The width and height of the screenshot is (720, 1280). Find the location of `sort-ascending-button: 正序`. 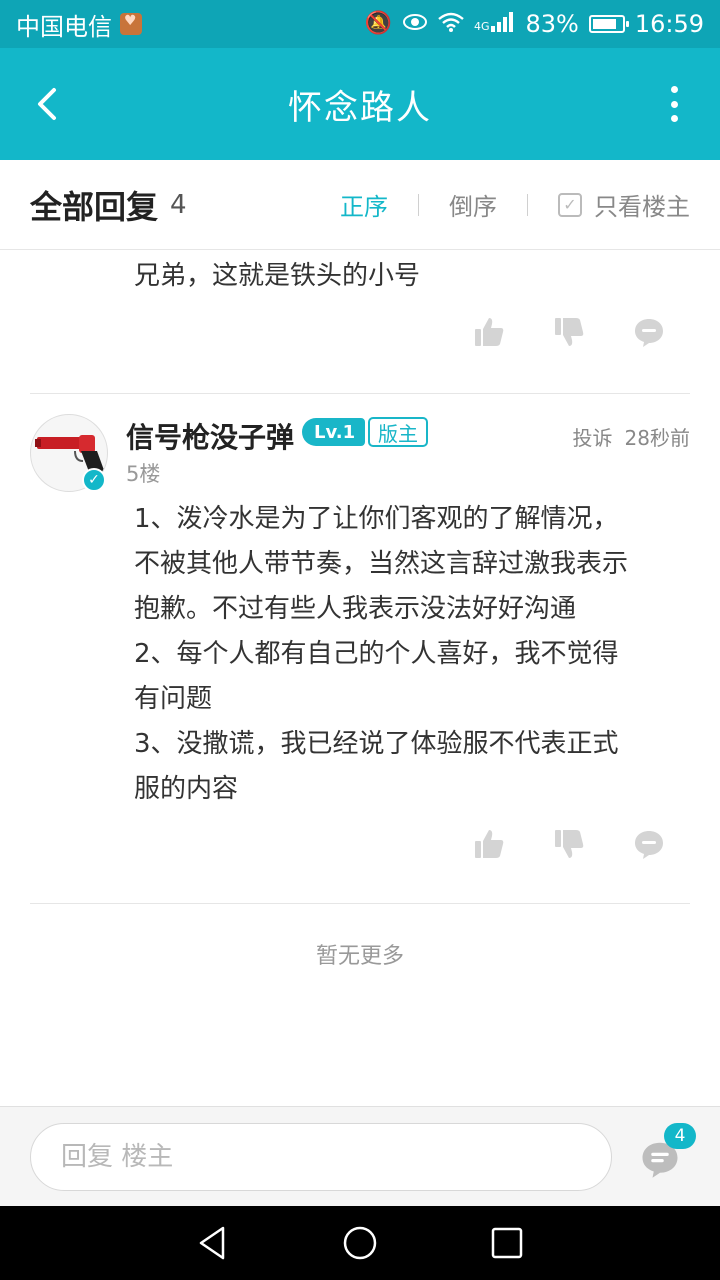

sort-ascending-button: 正序 is located at coordinates (364, 204).